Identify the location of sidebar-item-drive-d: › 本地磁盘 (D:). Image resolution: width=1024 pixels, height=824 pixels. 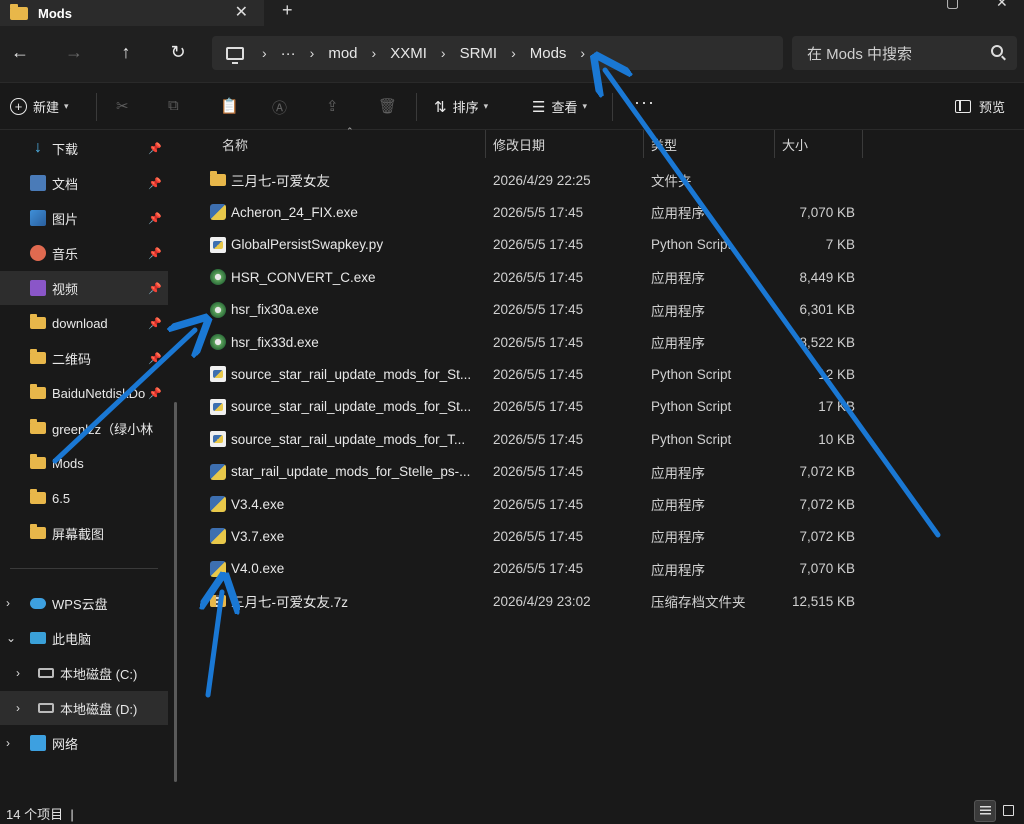
(84, 708).